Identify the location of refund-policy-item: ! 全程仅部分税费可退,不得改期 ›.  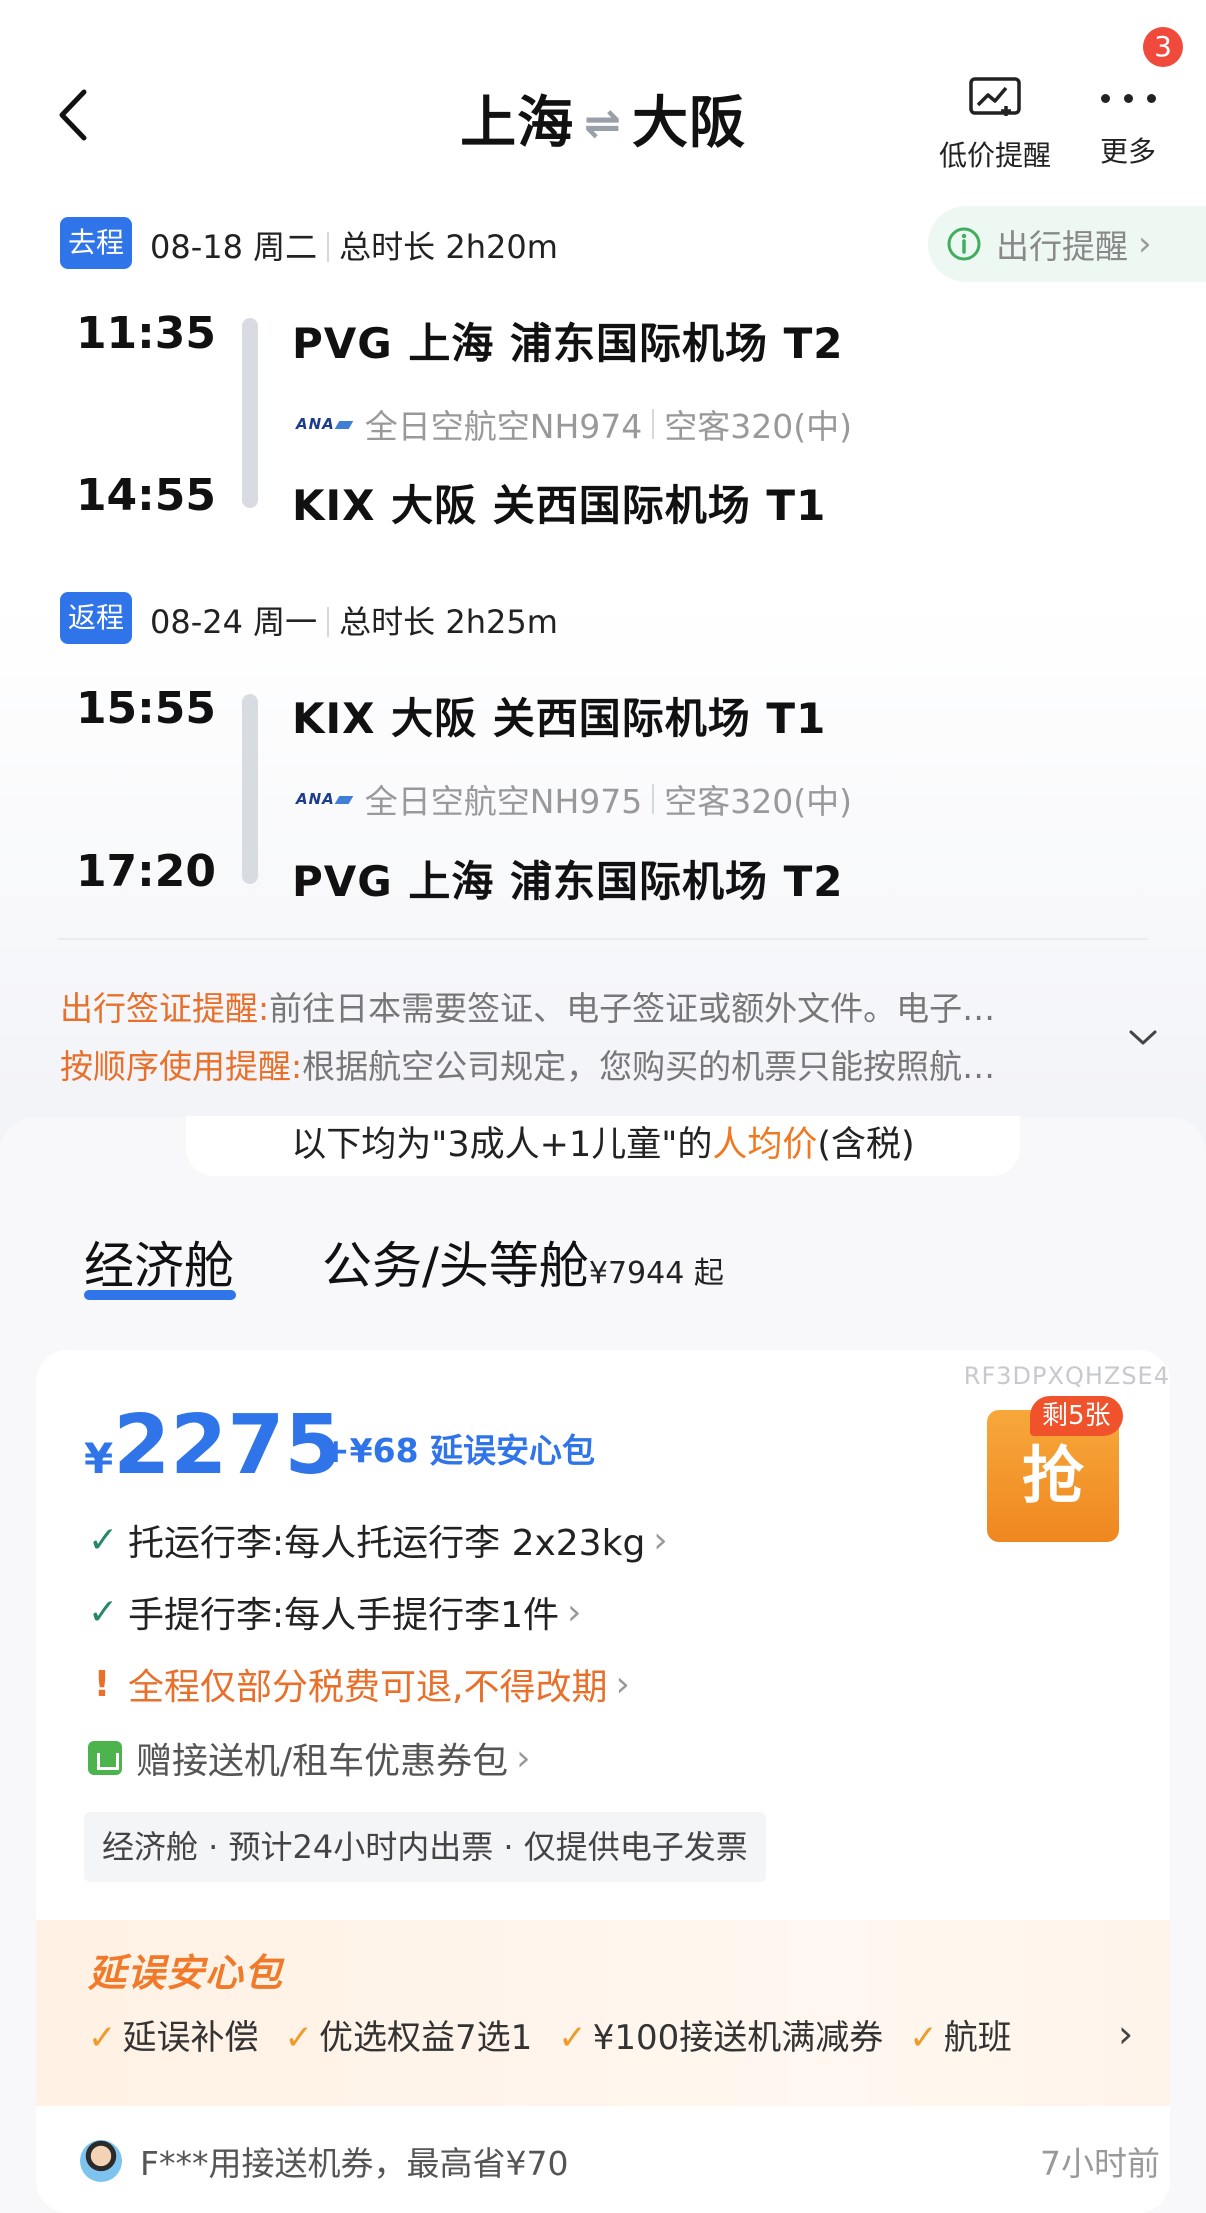
(359, 1684).